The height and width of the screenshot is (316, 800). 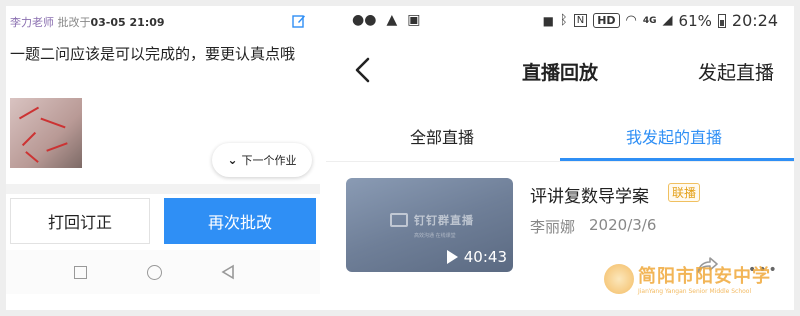 I want to click on wechat-icon: ●●, so click(x=364, y=20).